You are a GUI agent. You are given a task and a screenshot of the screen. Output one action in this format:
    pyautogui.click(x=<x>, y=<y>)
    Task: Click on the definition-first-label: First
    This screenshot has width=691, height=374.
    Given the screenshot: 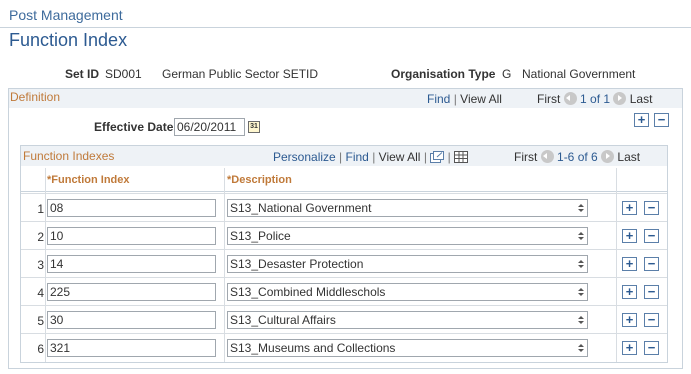 What is the action you would take?
    pyautogui.click(x=548, y=99)
    